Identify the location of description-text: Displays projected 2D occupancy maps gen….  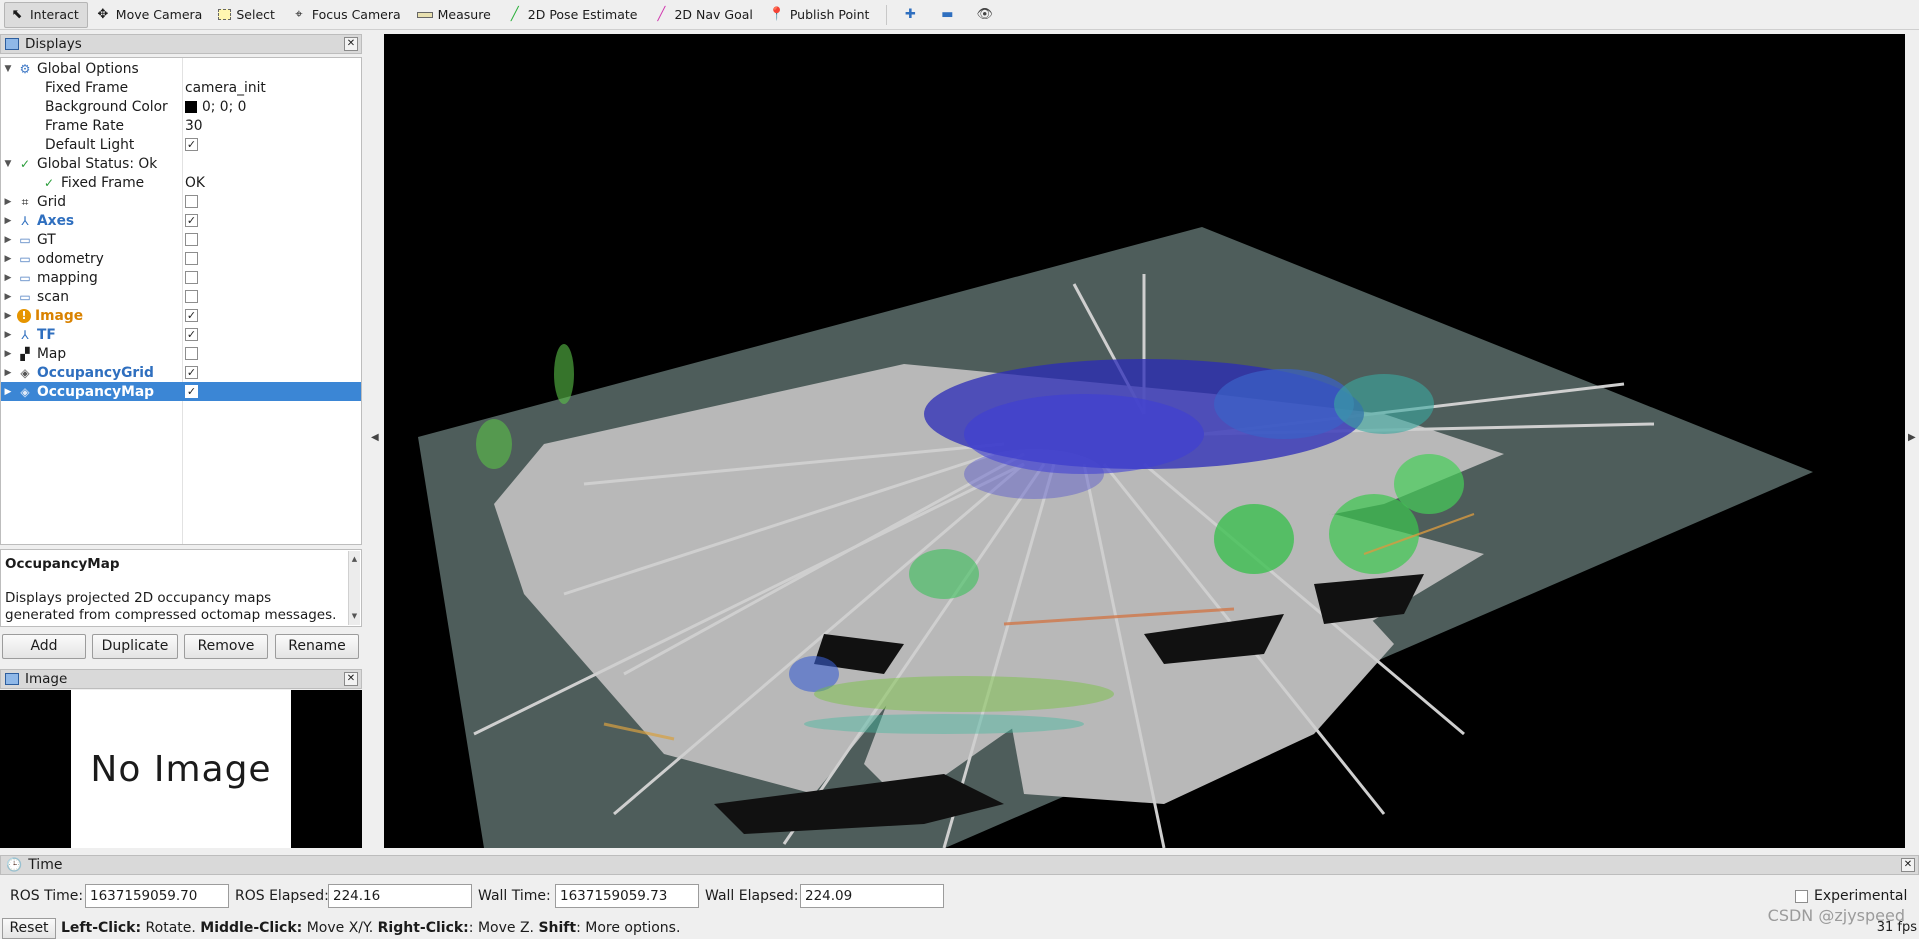
(171, 606).